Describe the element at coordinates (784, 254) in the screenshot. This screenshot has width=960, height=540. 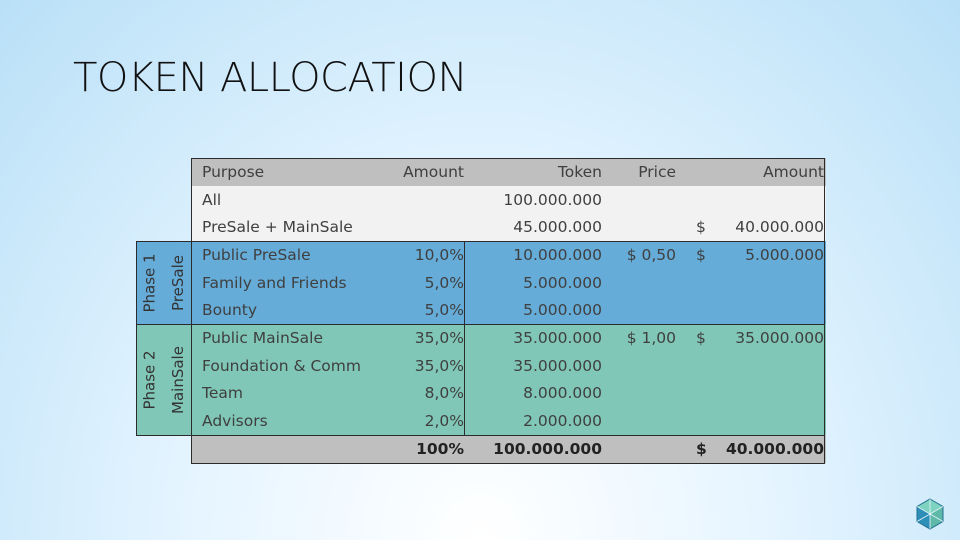
I see `amount-value: 5.000.000` at that location.